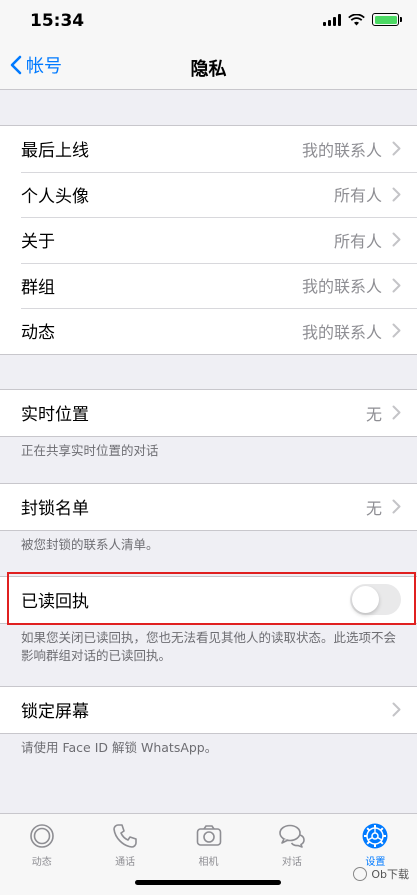 The image size is (417, 895). I want to click on row-label: 个人头像, so click(55, 196).